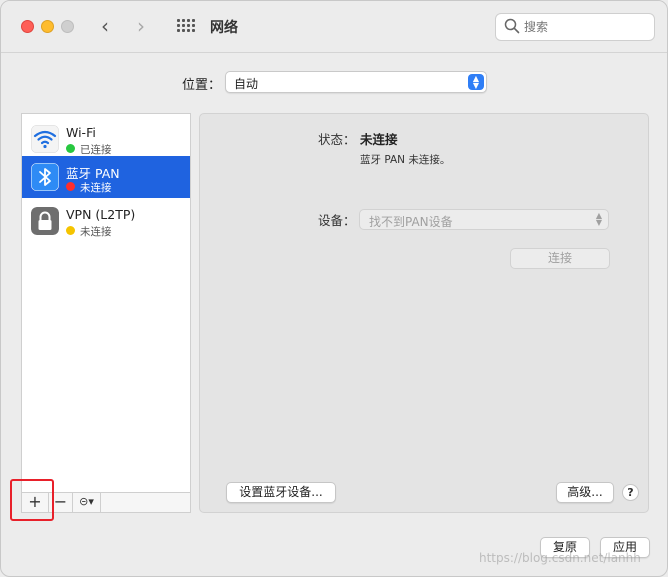  I want to click on bluetooth-icon, so click(45, 177).